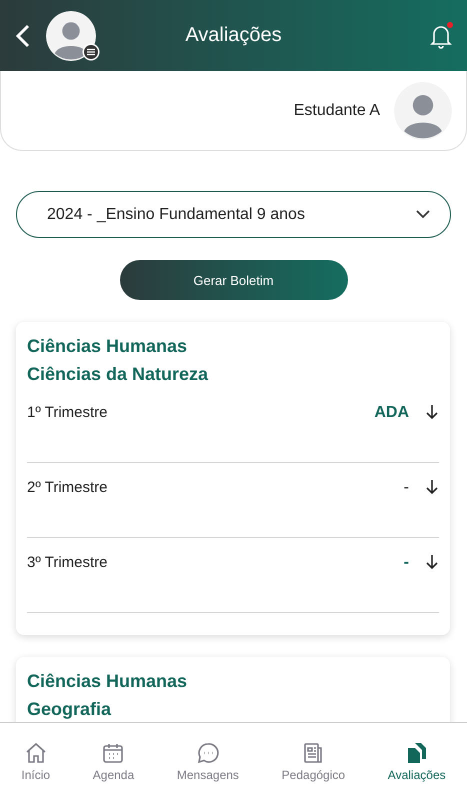  I want to click on chevron-down-icon, so click(423, 214).